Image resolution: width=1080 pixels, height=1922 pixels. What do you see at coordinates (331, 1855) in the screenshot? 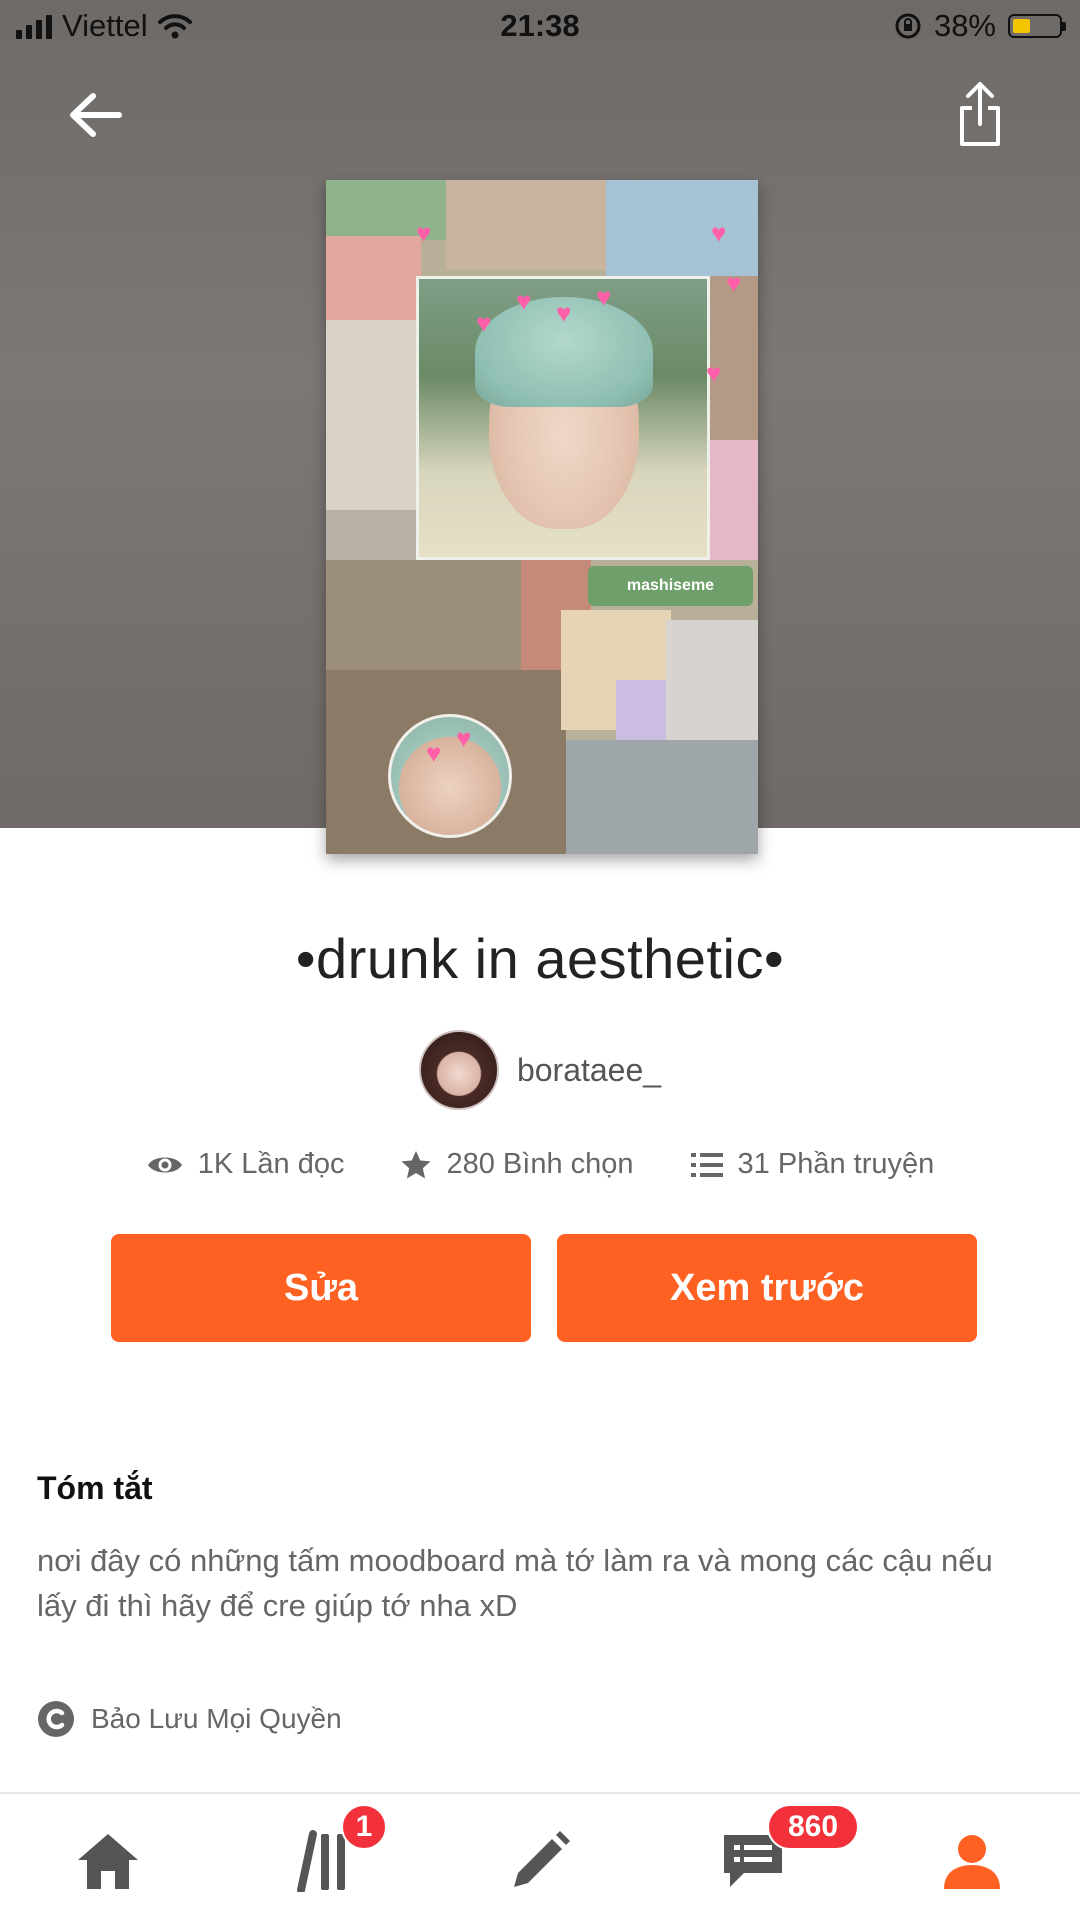
I see `nav-library: 1` at bounding box center [331, 1855].